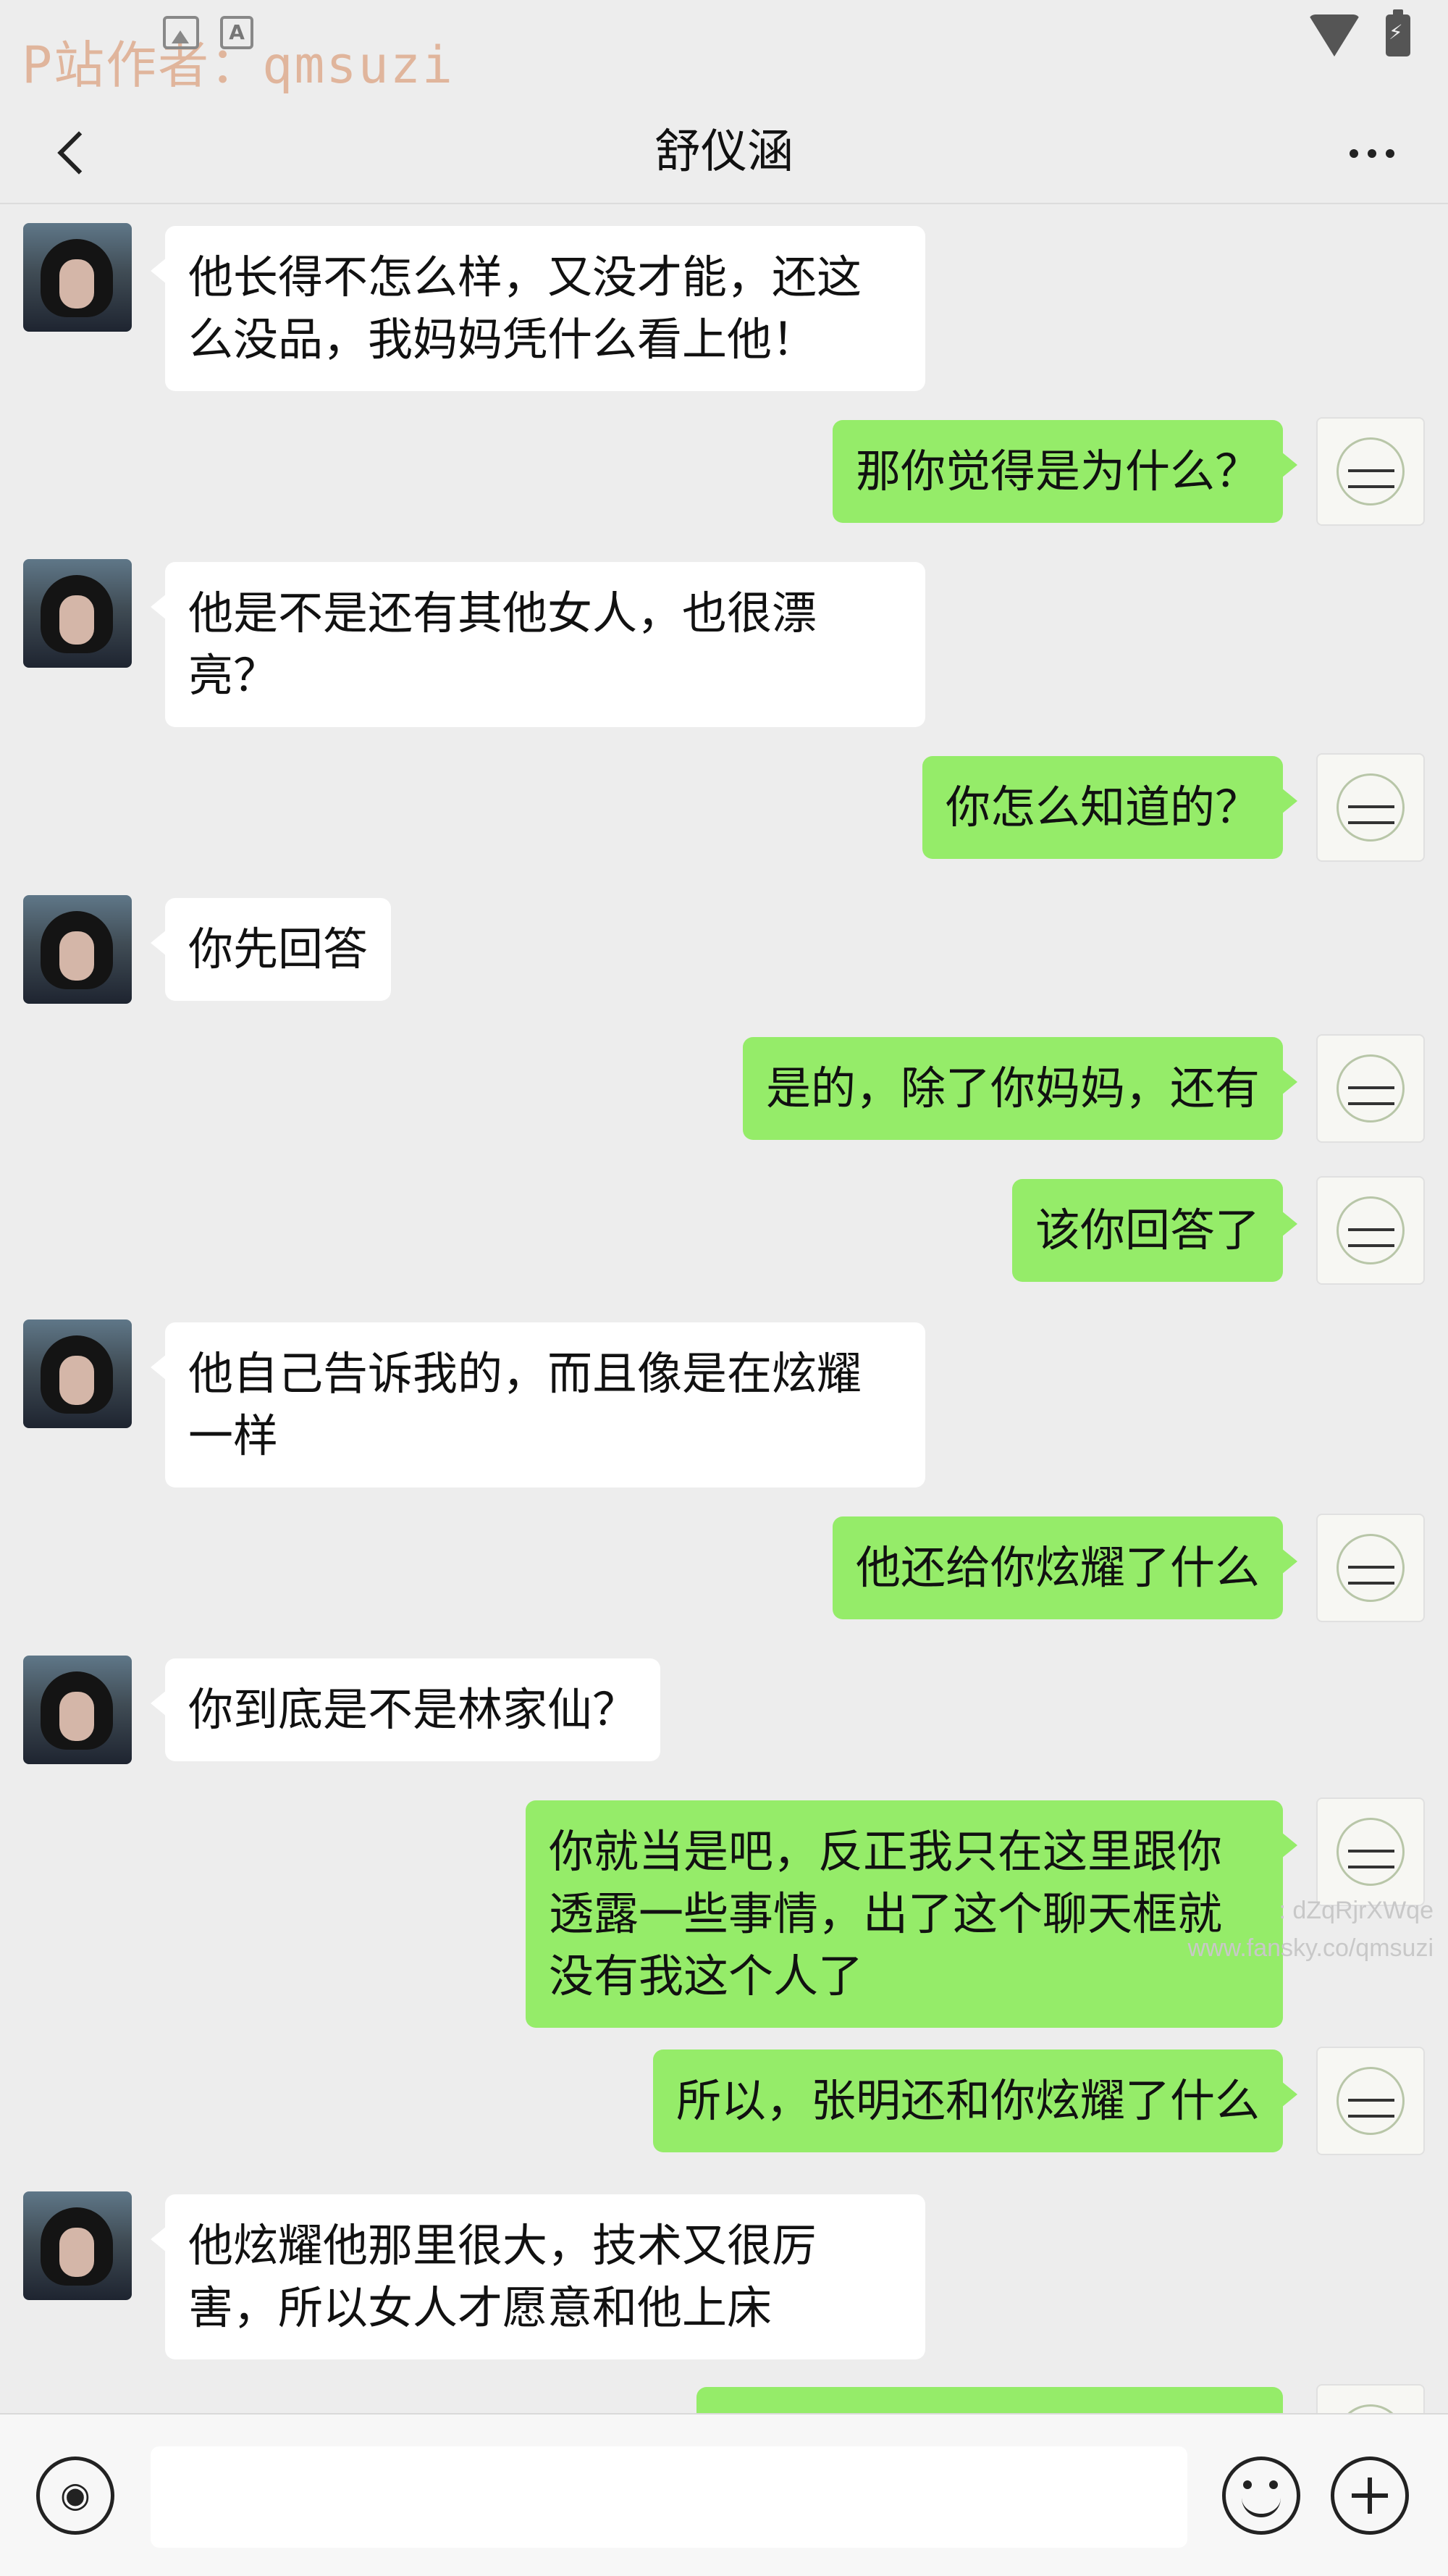  Describe the element at coordinates (724, 50) in the screenshot. I see `status-bar: P站作者：qmsuzi A` at that location.